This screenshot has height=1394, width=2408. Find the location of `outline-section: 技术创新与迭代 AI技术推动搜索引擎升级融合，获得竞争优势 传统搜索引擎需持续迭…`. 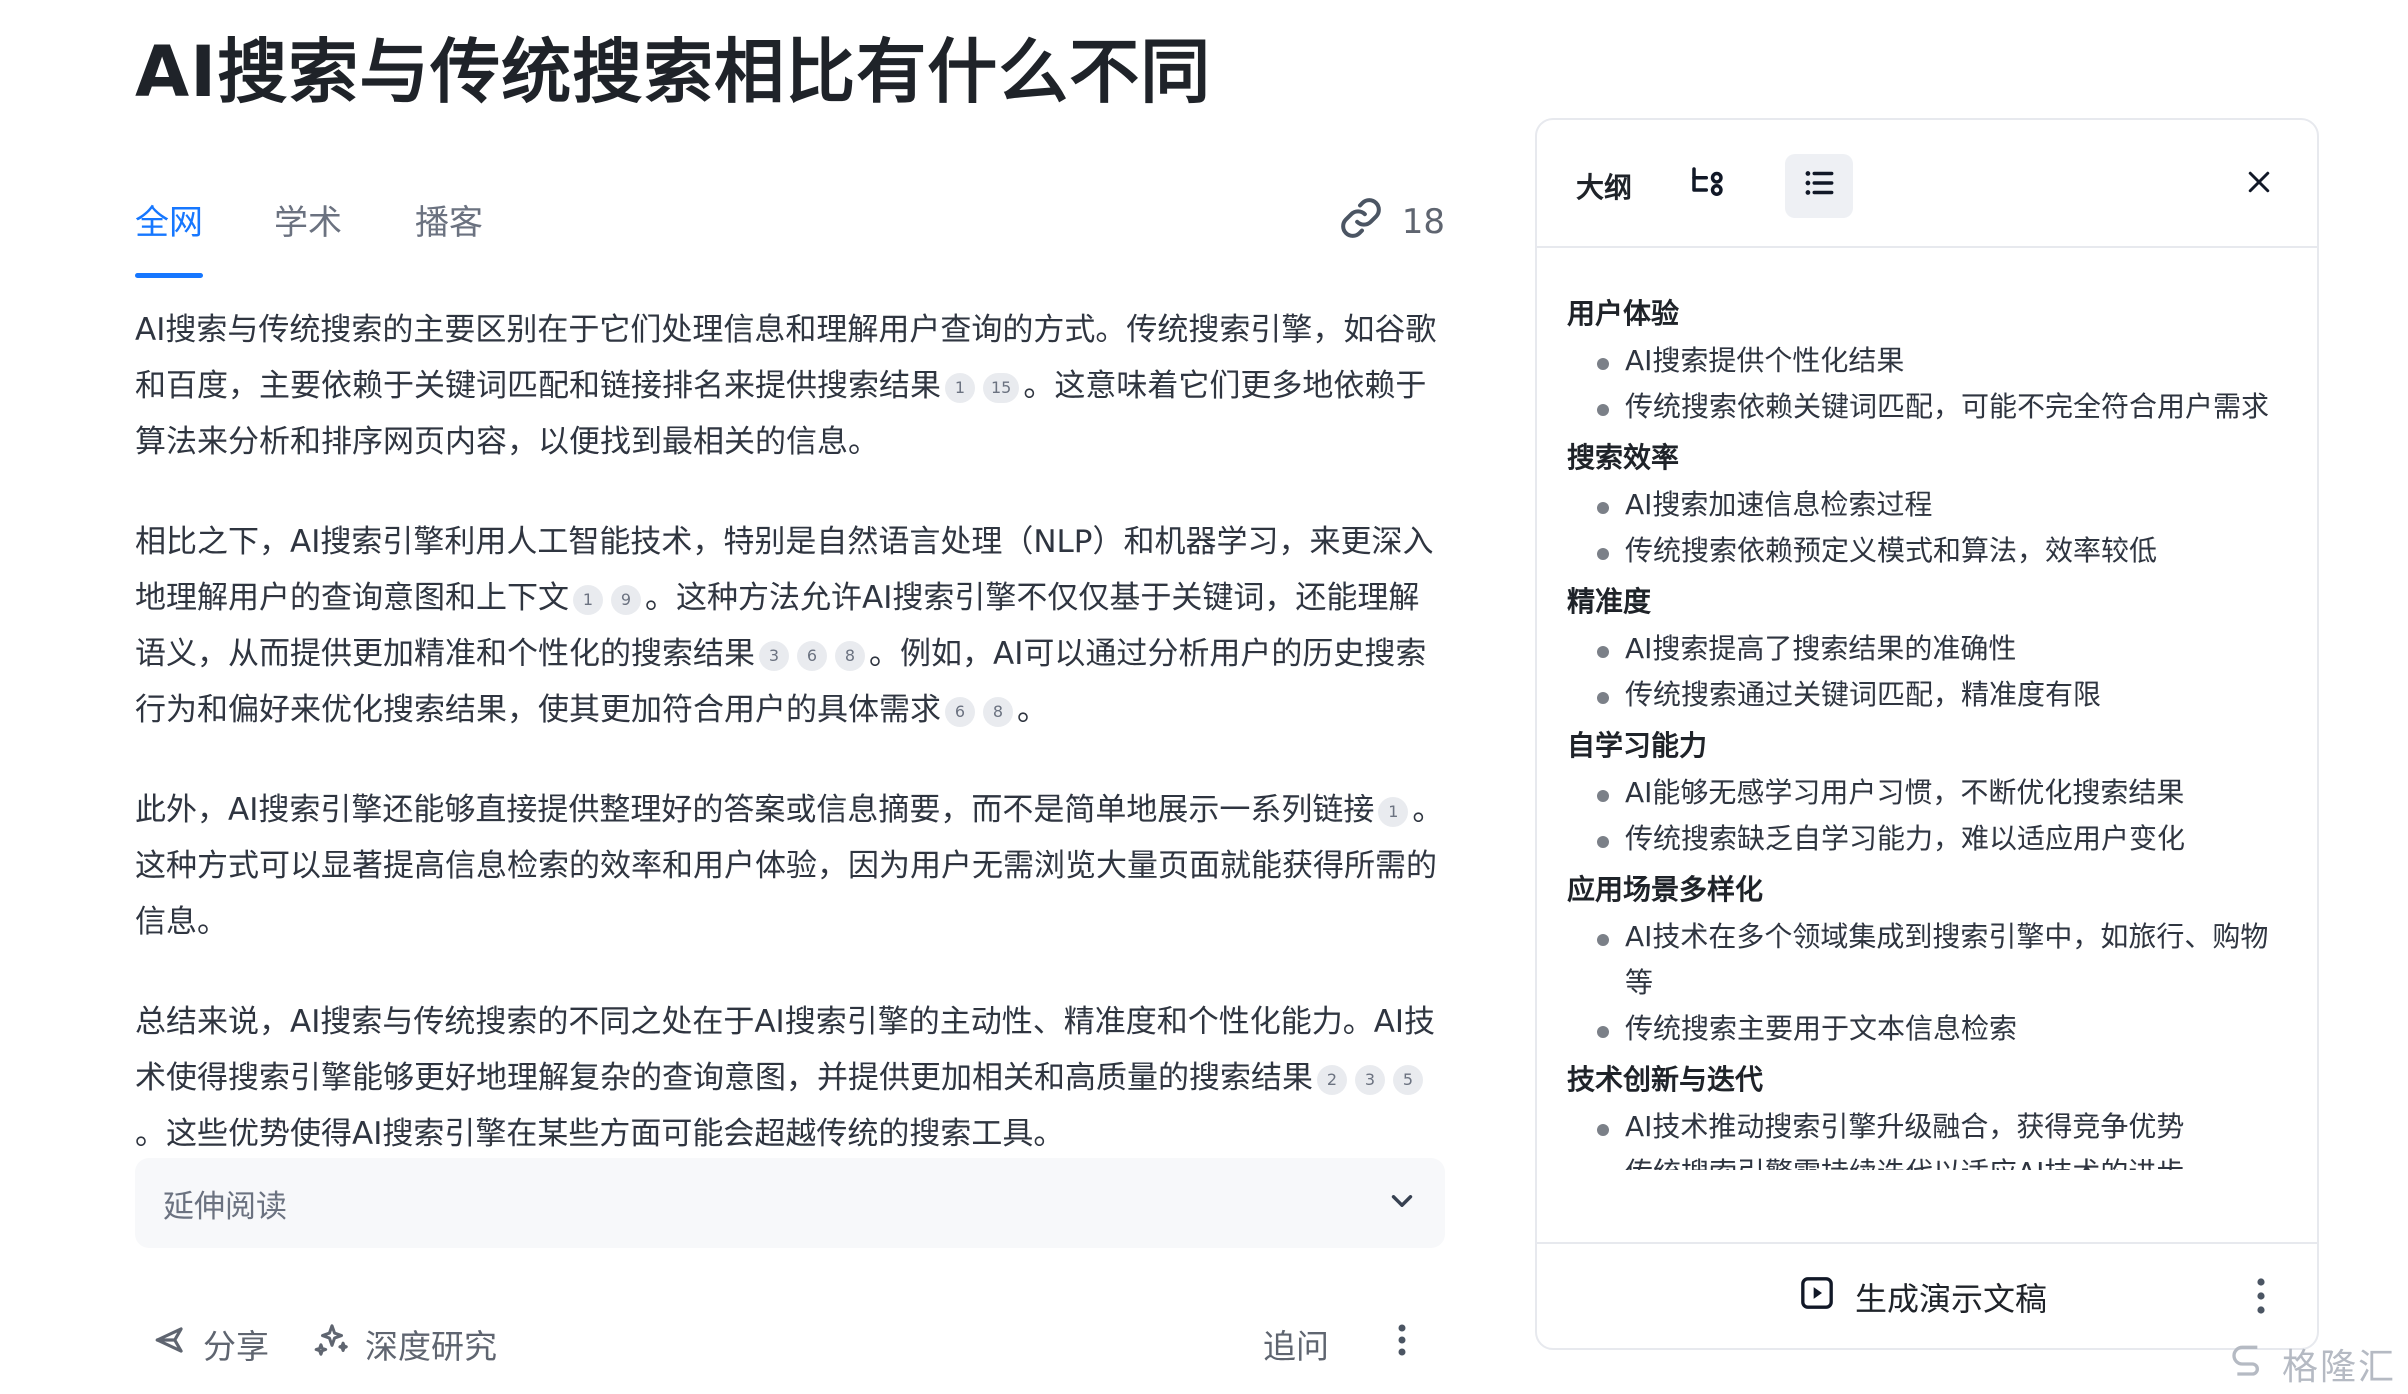

outline-section: 技术创新与迭代 AI技术推动搜索引擎升级融合，获得竞争优势 传统搜索引擎需持续迭… is located at coordinates (1929, 1113).